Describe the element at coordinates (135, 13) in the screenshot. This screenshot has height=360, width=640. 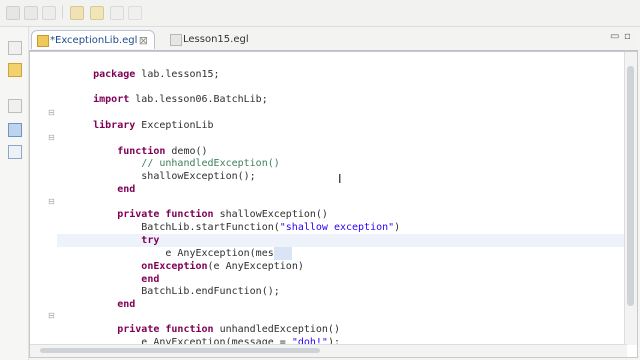
I see `search-icon` at that location.